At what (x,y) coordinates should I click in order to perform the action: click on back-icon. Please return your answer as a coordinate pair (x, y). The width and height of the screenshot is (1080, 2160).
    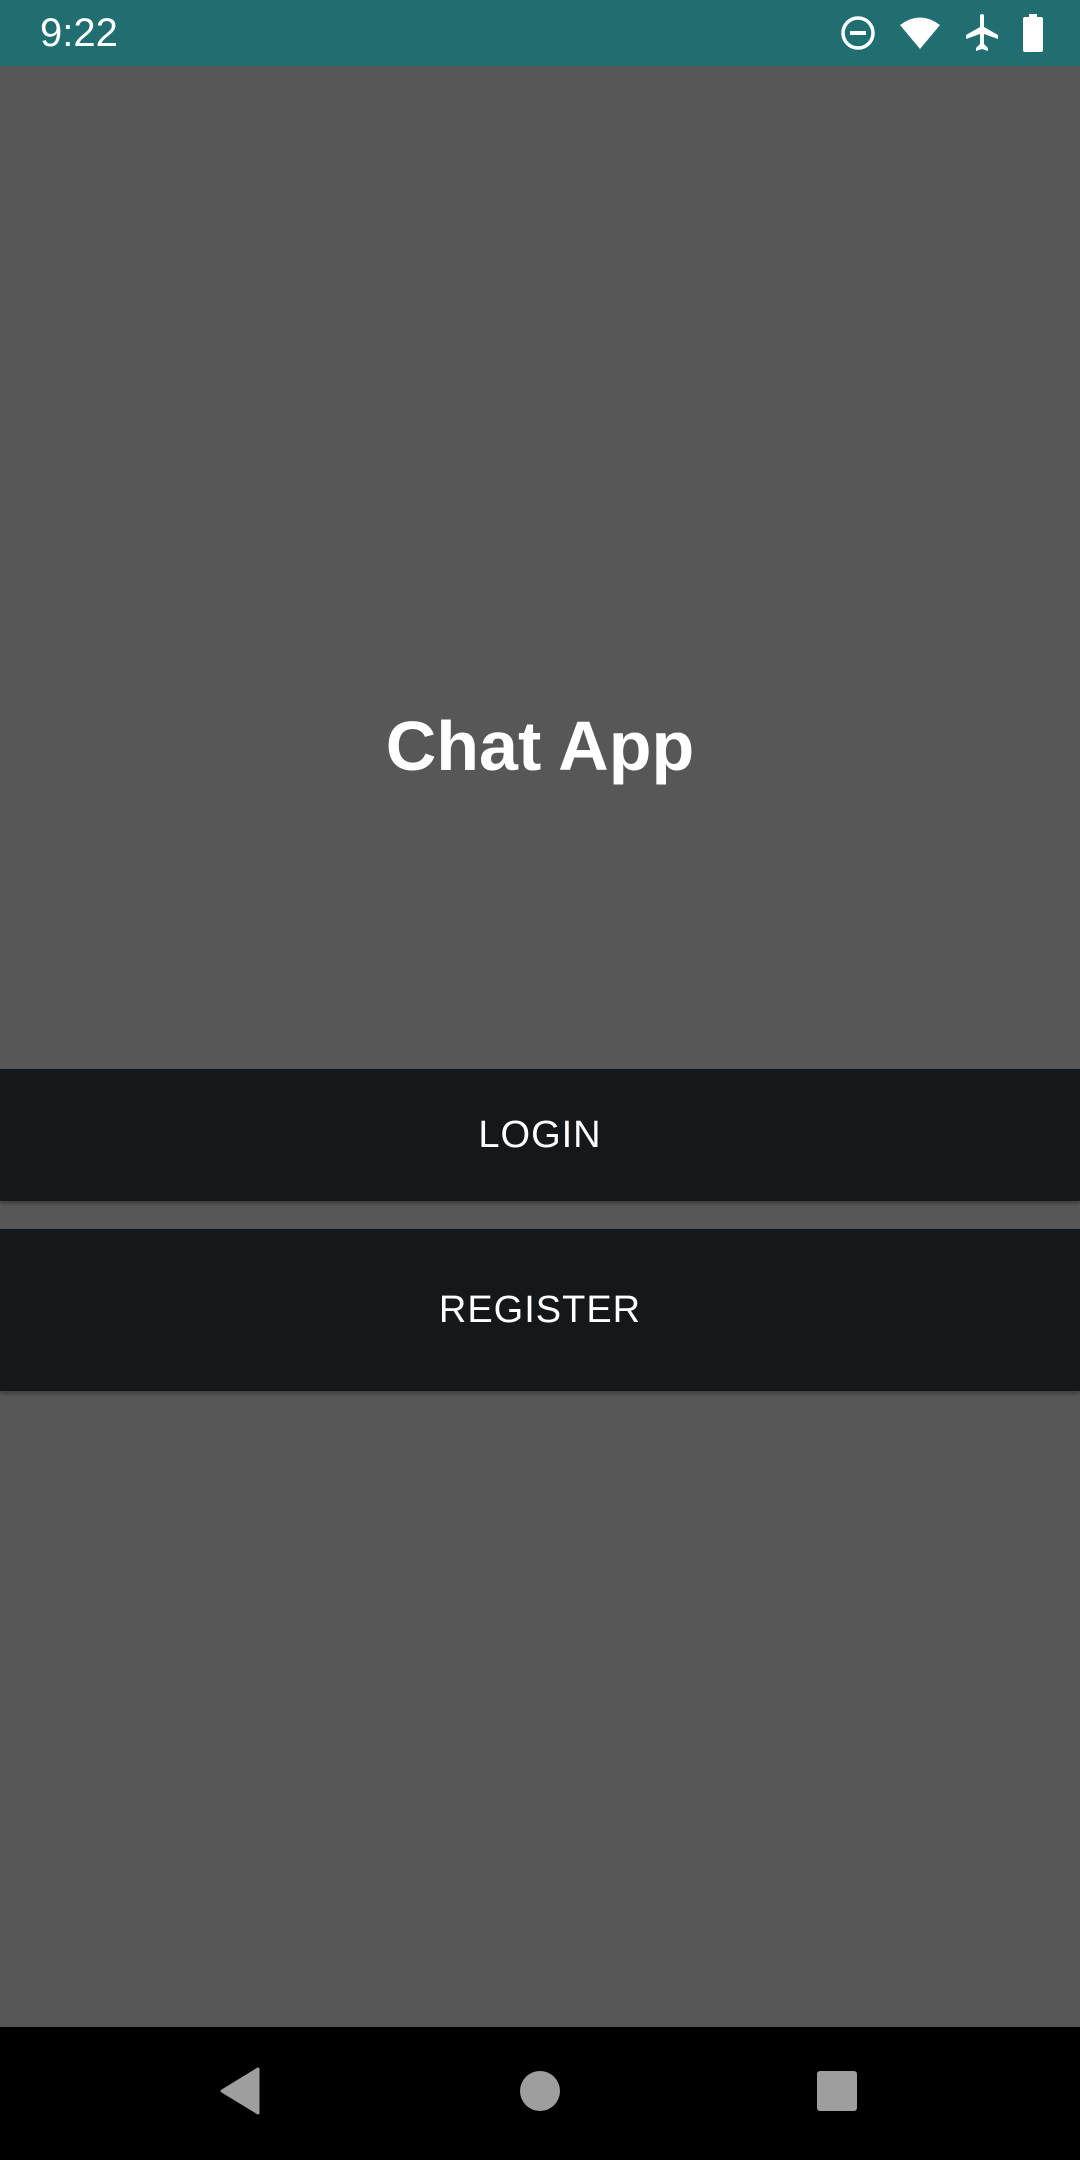
    Looking at the image, I should click on (240, 2093).